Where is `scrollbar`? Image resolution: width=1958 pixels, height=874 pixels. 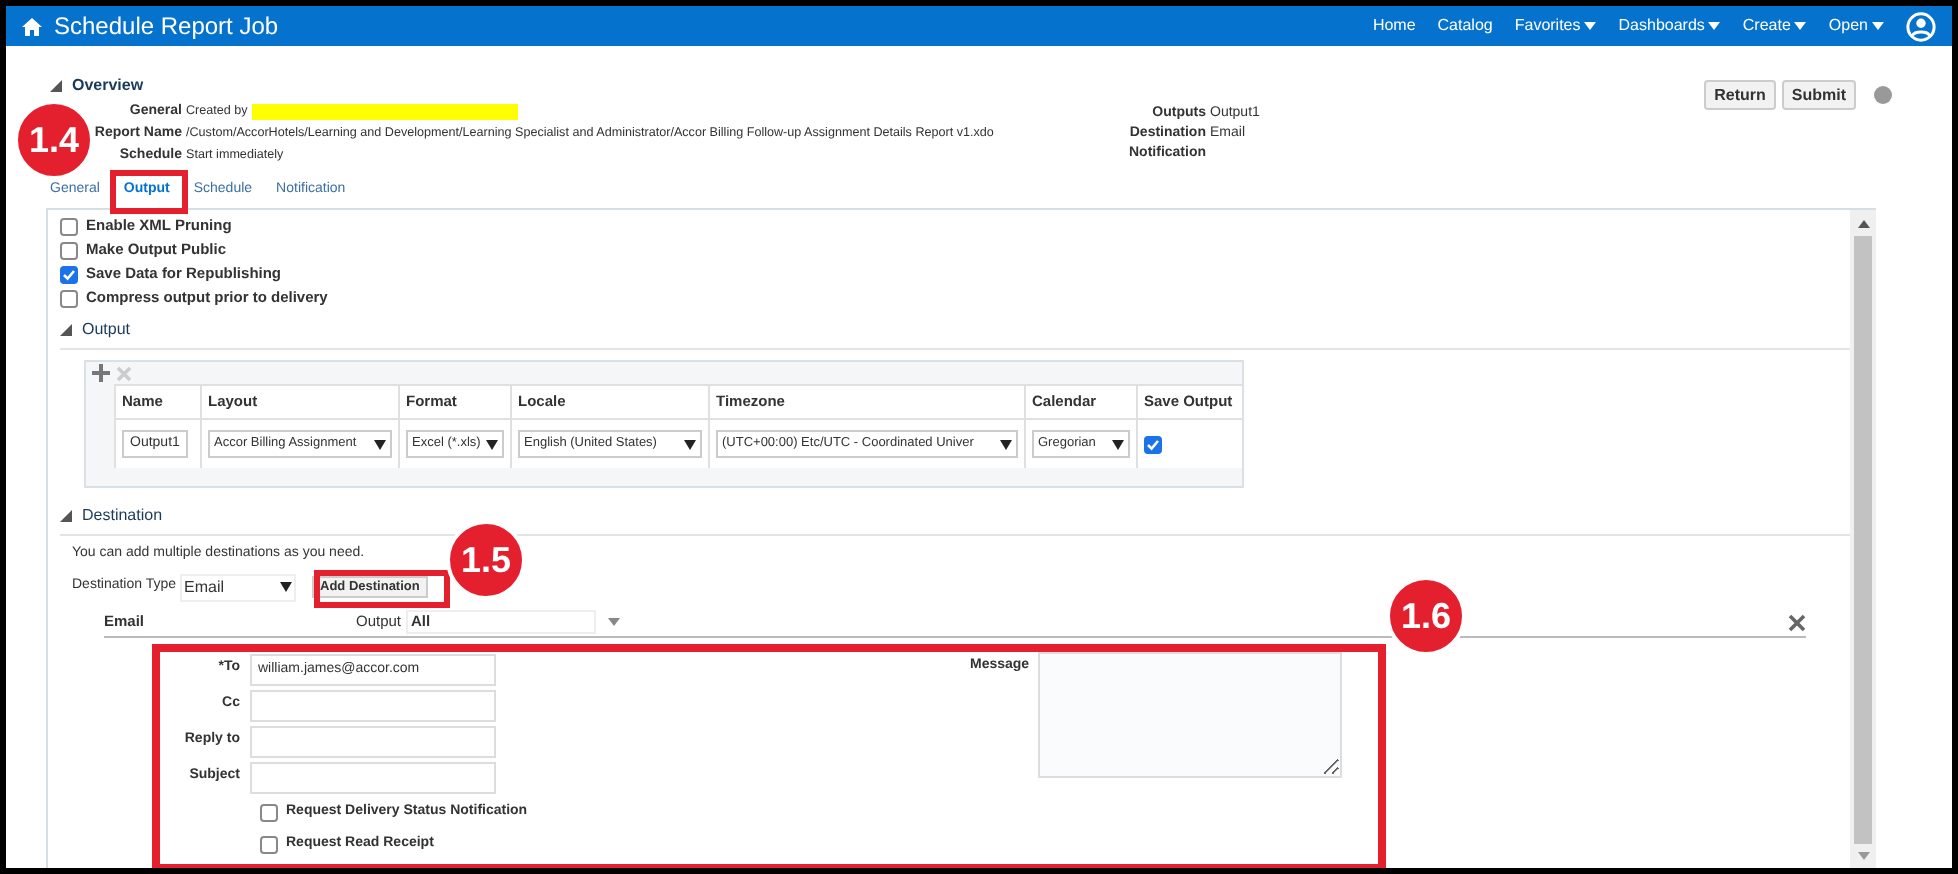
scrollbar is located at coordinates (1863, 539).